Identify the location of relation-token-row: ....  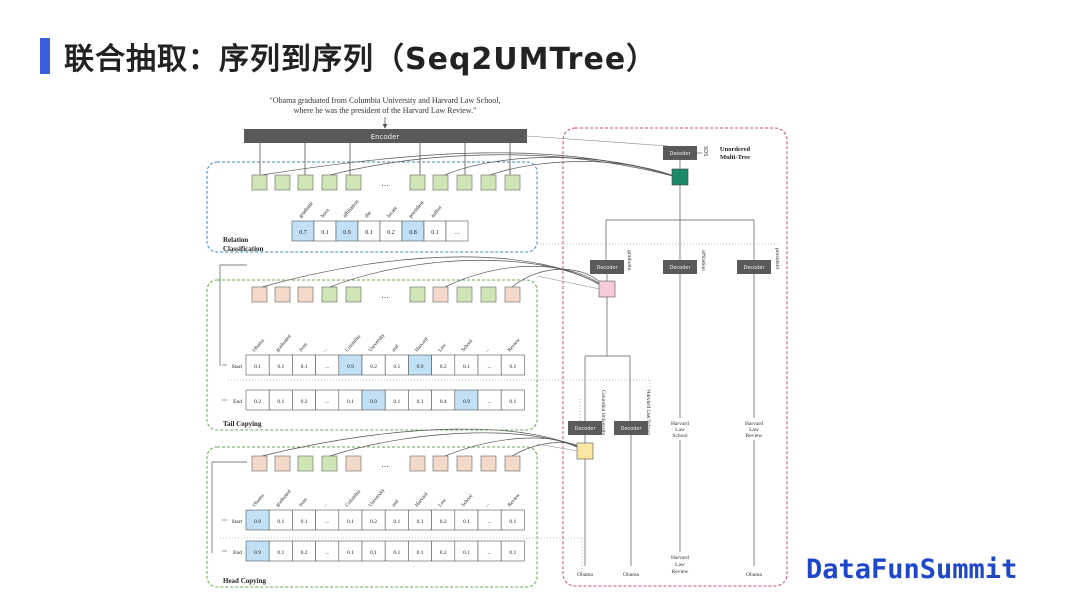
(386, 182).